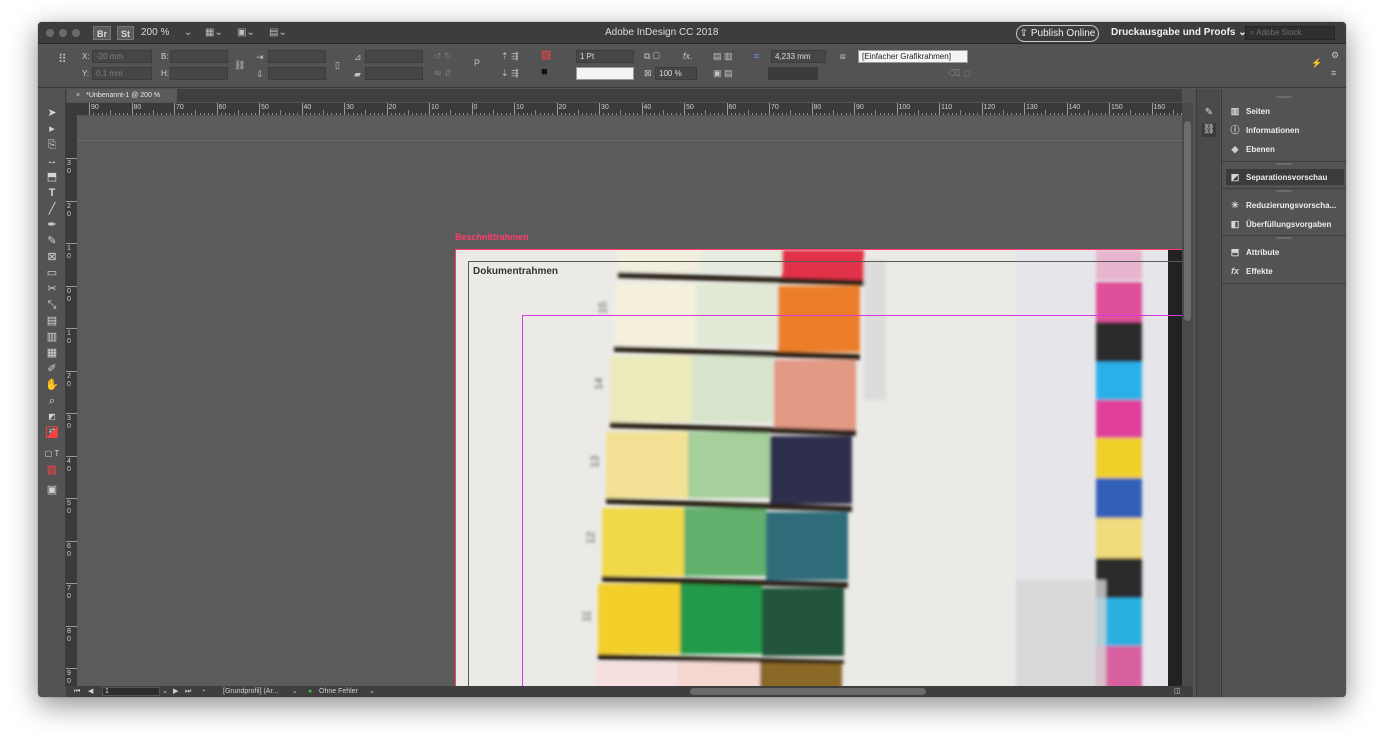 Image resolution: width=1384 pixels, height=751 pixels. I want to click on ruler-origin, so click(71, 109).